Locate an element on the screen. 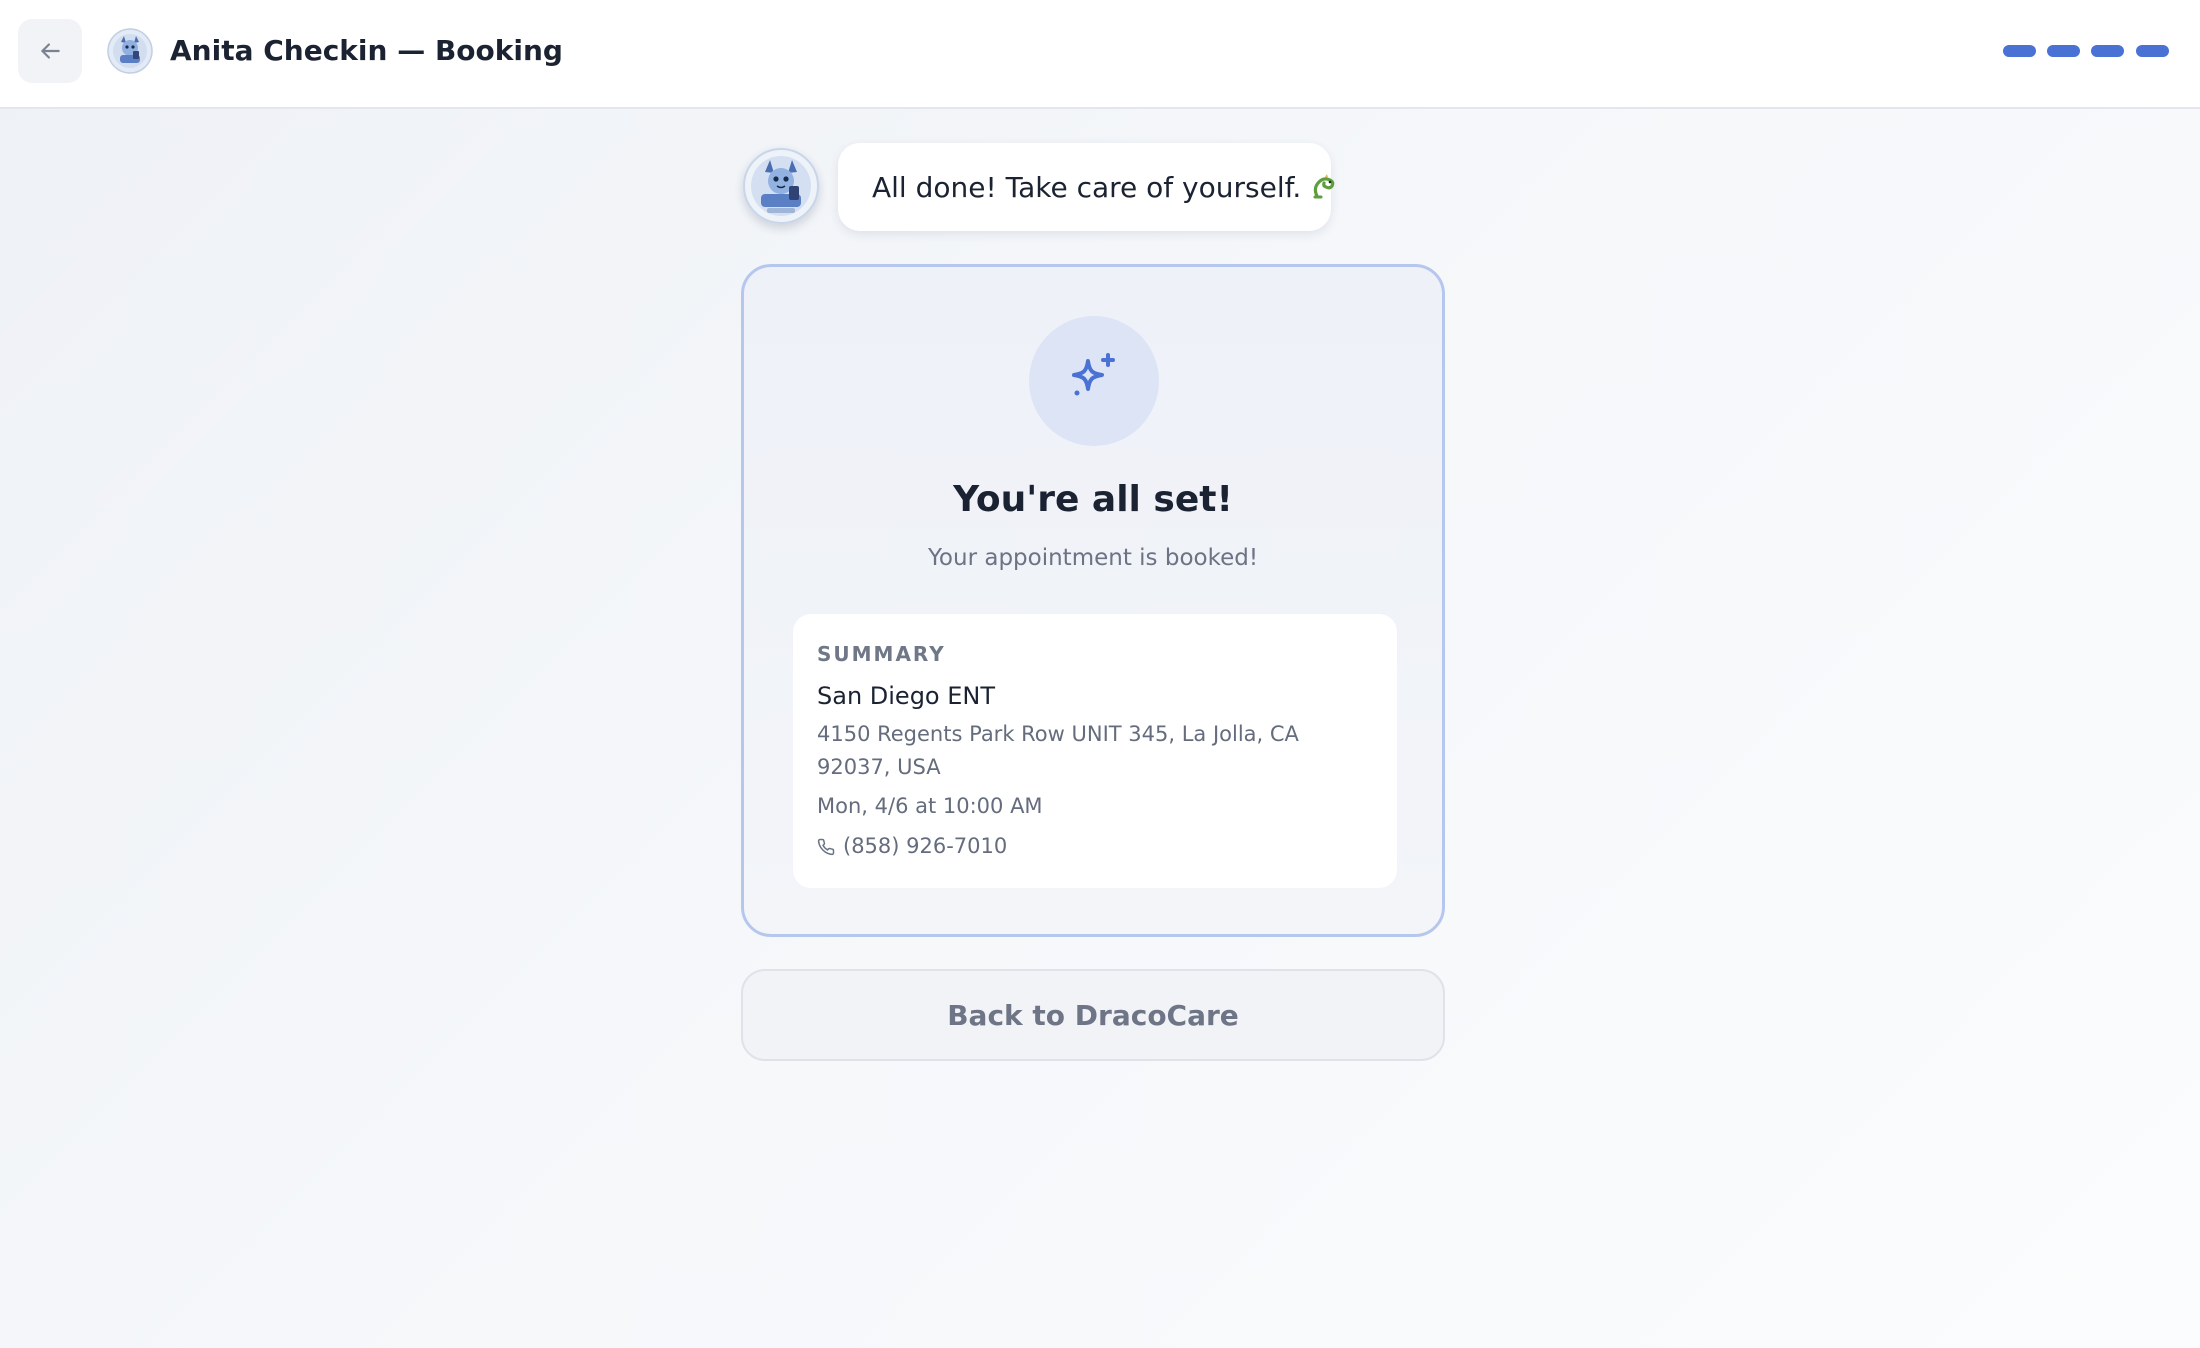 The height and width of the screenshot is (1348, 2200). sparkles-icon-badge is located at coordinates (1094, 381).